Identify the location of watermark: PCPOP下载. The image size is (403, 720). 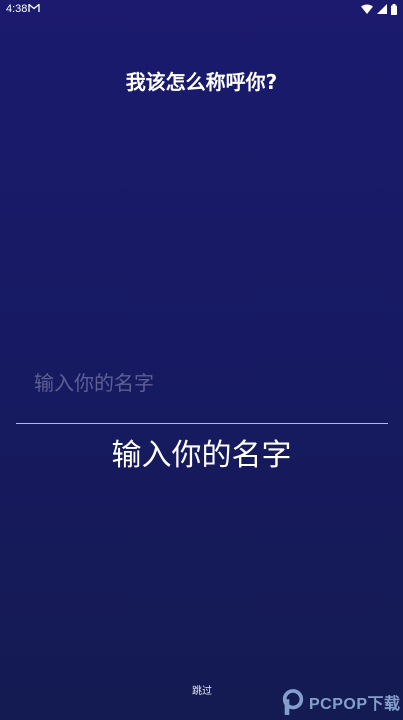
(341, 702).